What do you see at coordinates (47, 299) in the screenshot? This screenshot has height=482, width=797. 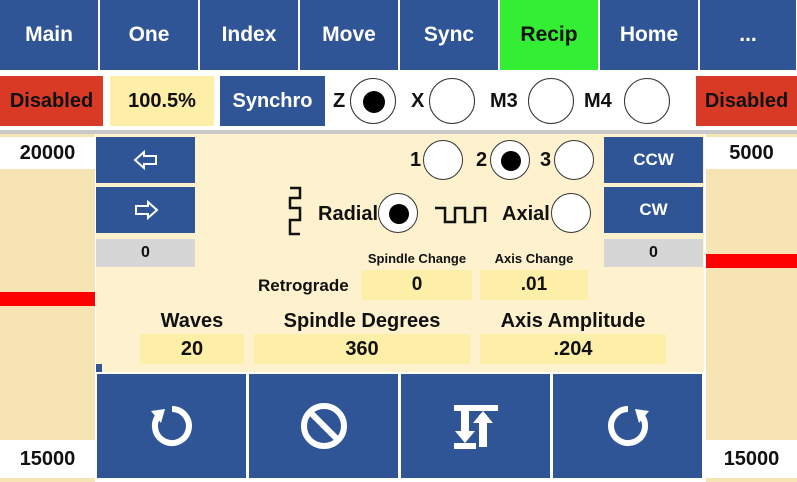 I see `left-gauge-marker` at bounding box center [47, 299].